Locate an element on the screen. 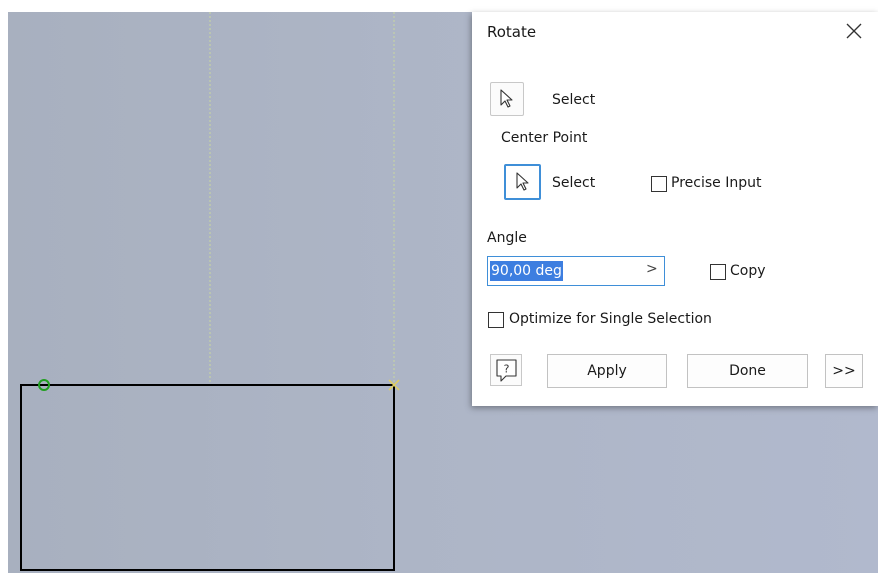 The width and height of the screenshot is (878, 573). copy-checkbox is located at coordinates (718, 272).